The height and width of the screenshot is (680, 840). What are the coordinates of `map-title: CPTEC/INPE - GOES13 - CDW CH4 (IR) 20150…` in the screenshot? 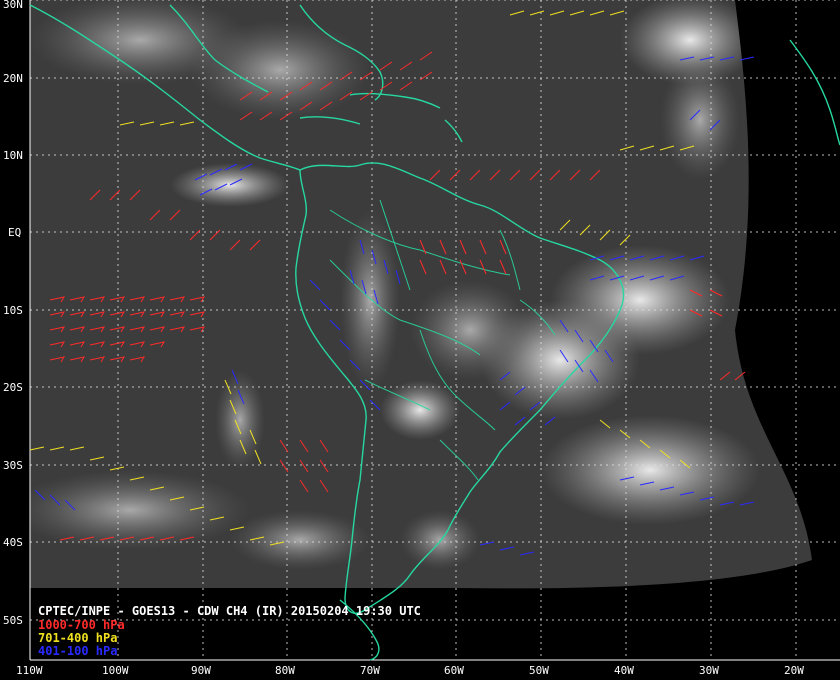 It's located at (229, 611).